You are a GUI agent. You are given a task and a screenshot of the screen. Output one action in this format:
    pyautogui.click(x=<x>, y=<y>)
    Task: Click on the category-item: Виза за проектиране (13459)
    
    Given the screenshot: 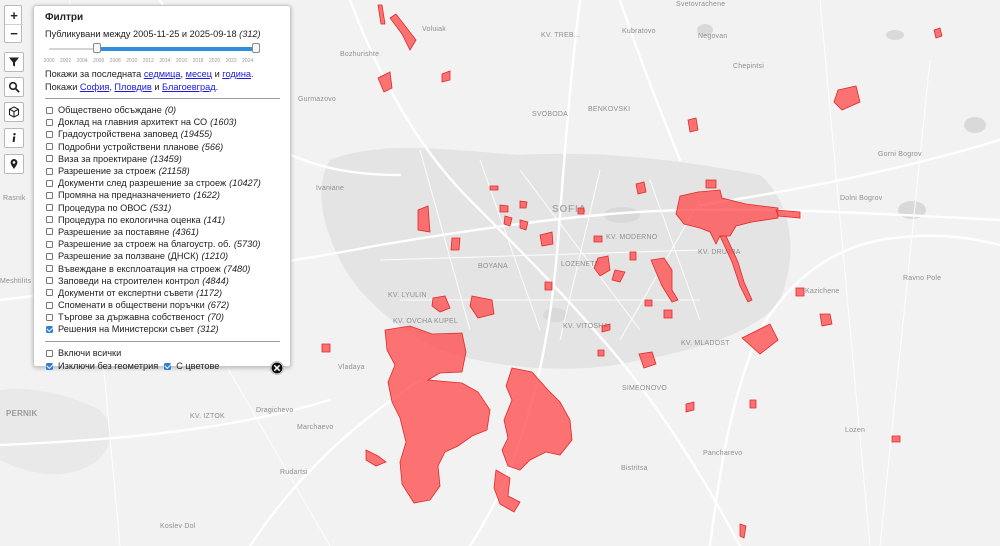 What is the action you would take?
    pyautogui.click(x=162, y=159)
    